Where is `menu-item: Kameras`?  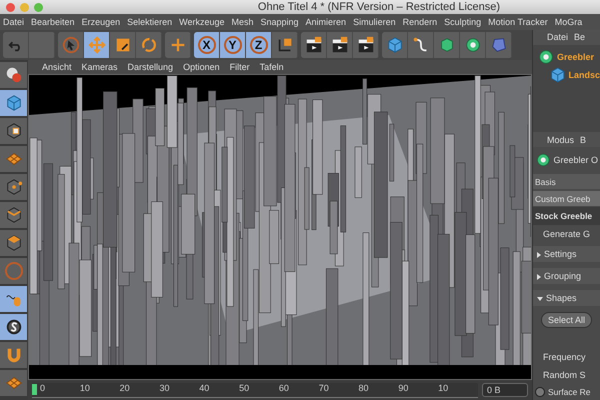 menu-item: Kameras is located at coordinates (100, 67).